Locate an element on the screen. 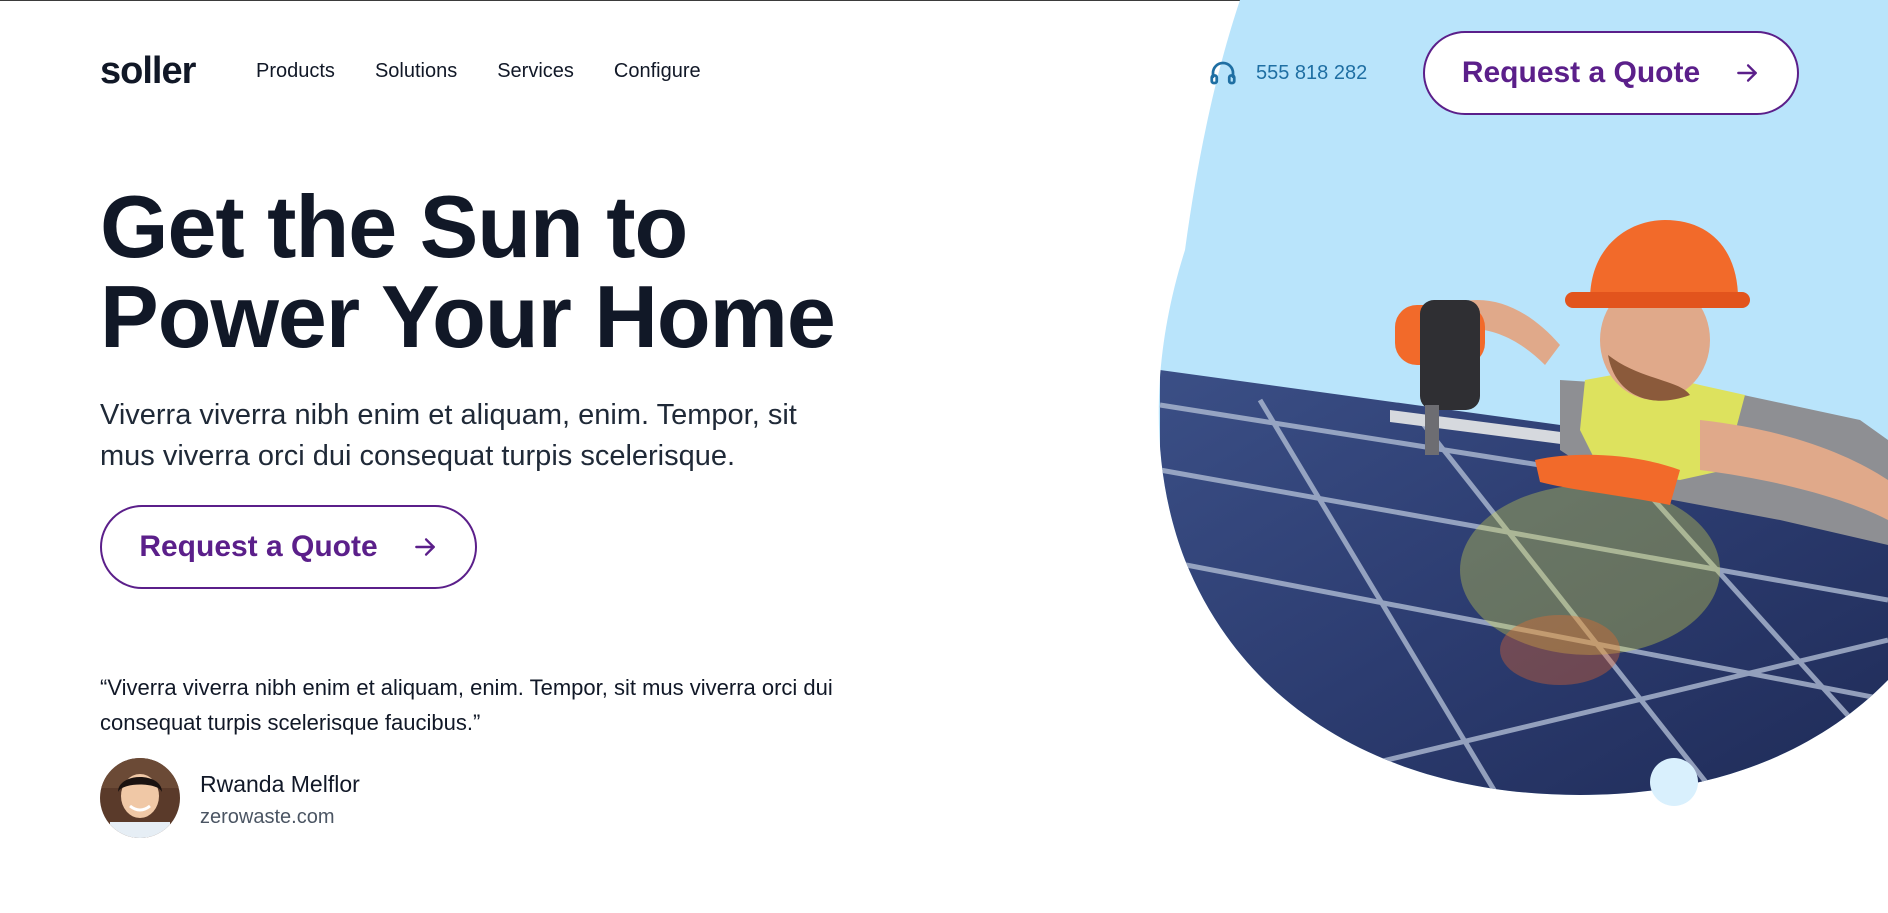 This screenshot has height=913, width=1888. nav-item-configure: Configure is located at coordinates (657, 71).